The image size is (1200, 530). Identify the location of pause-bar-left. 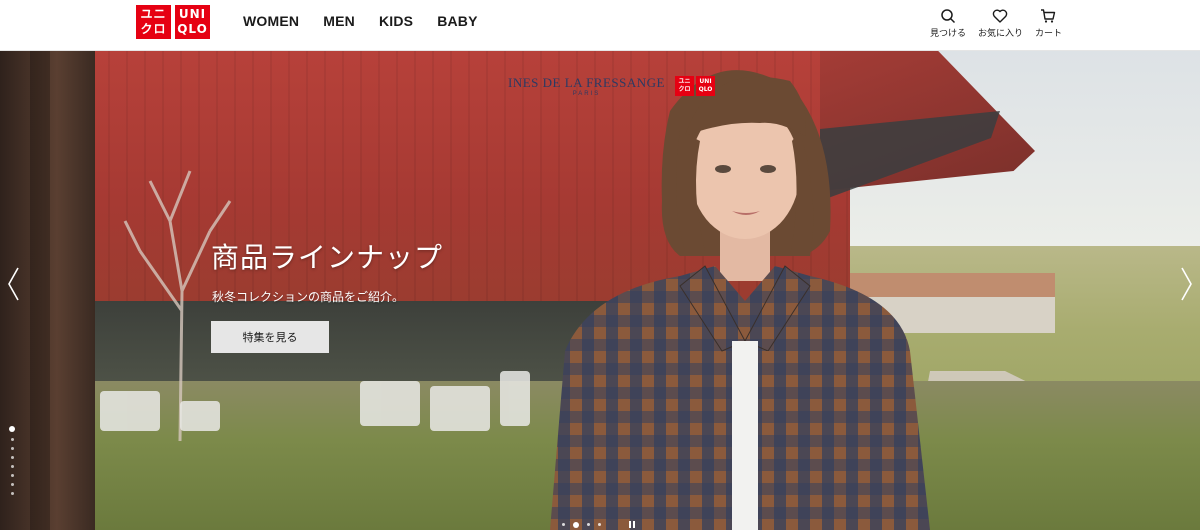
(630, 524).